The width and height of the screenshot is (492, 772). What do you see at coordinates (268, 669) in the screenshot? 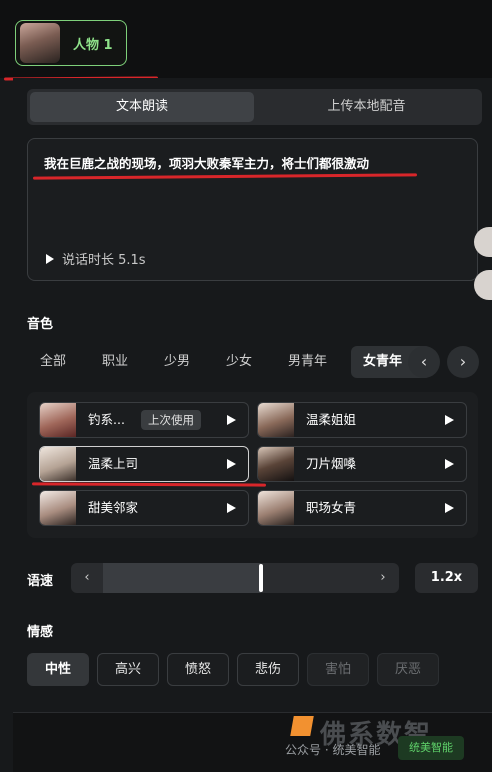
I see `emotion-sad: 悲伤` at bounding box center [268, 669].